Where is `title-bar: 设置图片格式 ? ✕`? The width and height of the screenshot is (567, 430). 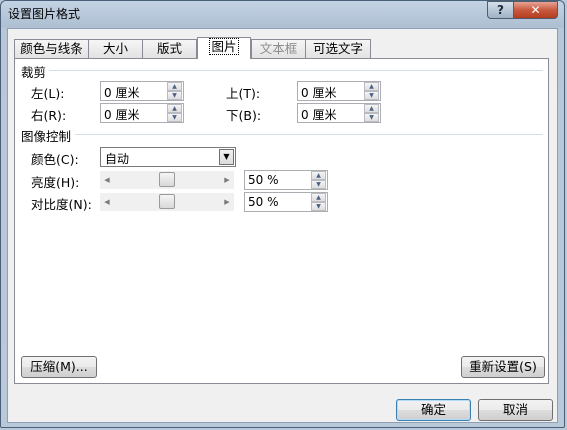
title-bar: 设置图片格式 ? ✕ is located at coordinates (282, 13).